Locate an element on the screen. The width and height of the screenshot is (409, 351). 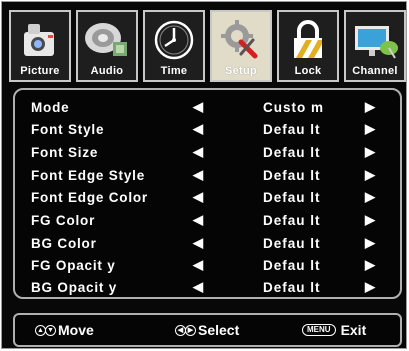
setting-name: BG Opacit y is located at coordinates (74, 287).